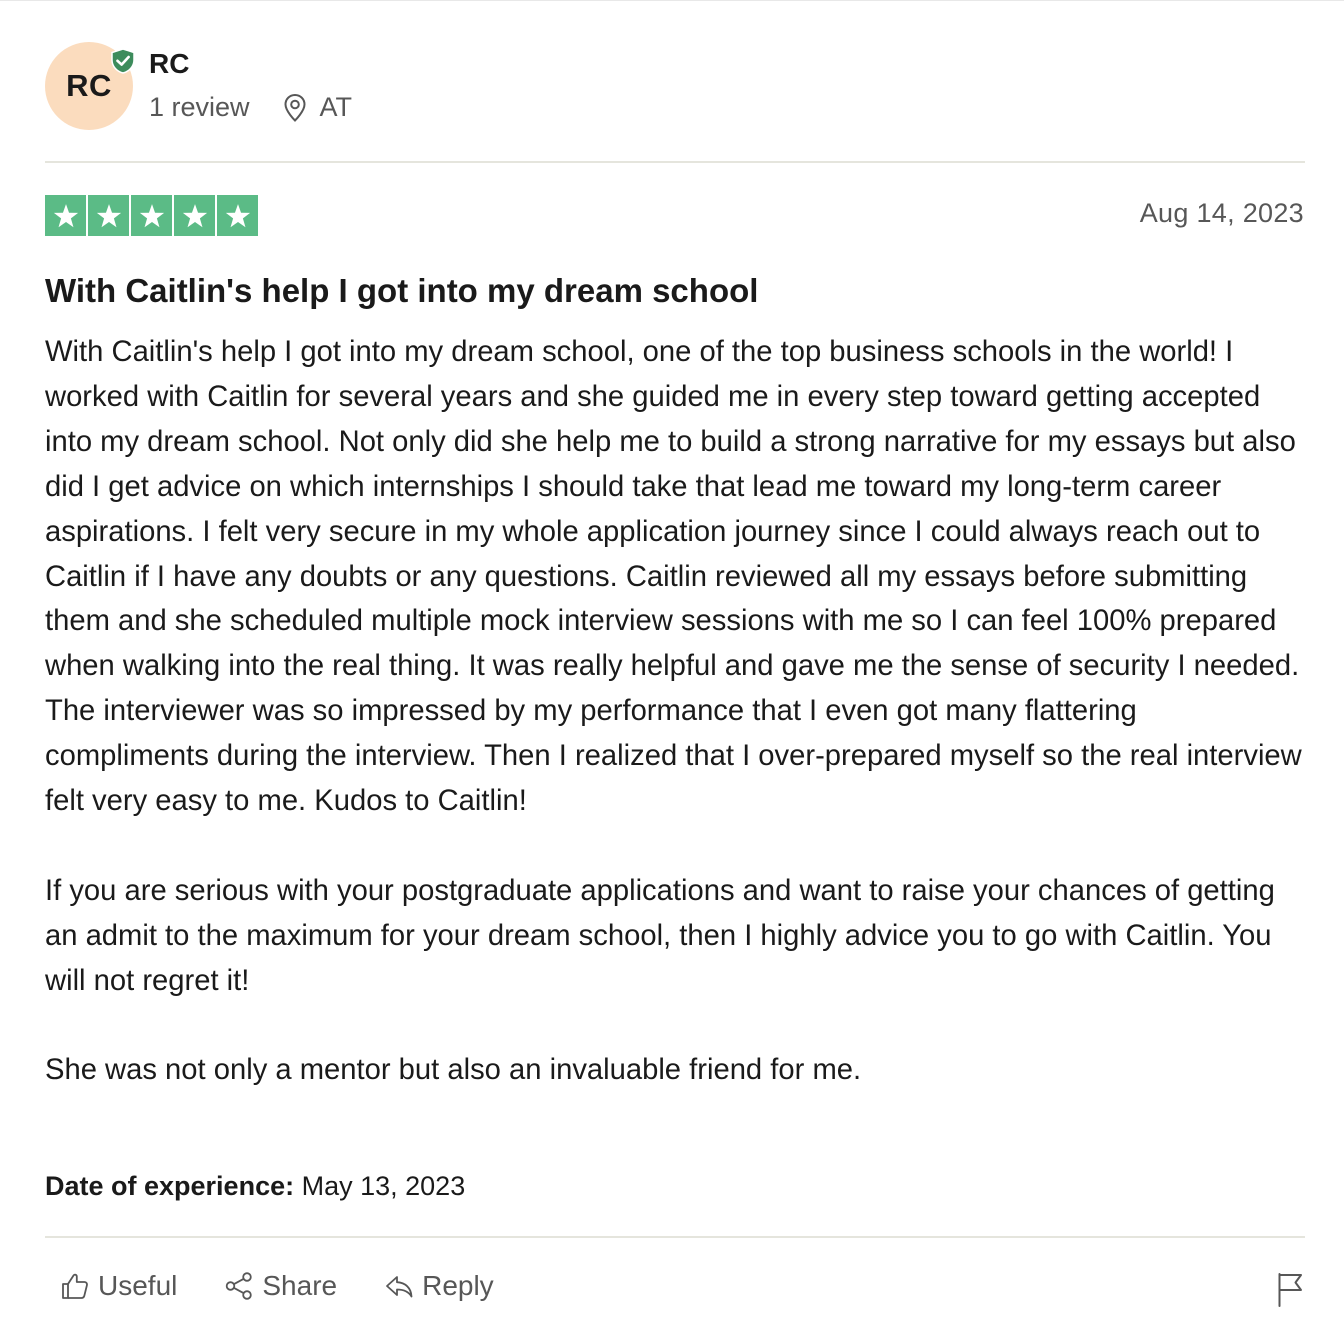 Image resolution: width=1344 pixels, height=1330 pixels. I want to click on reviewer-details: 1 review AT, so click(250, 107).